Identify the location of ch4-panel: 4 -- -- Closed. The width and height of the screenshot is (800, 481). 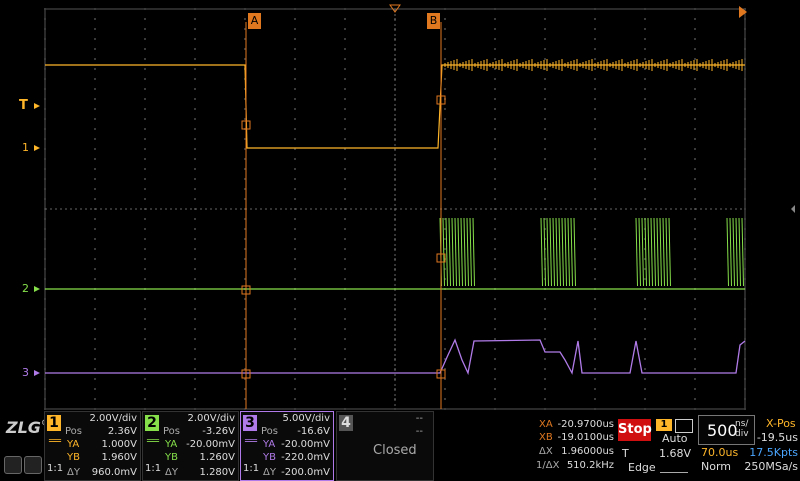
(385, 446).